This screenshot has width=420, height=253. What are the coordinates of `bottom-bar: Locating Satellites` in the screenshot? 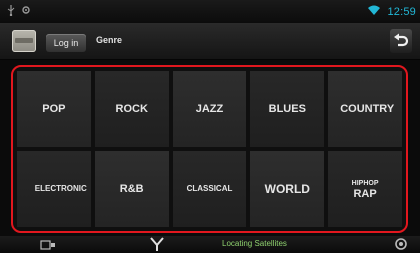 It's located at (210, 244).